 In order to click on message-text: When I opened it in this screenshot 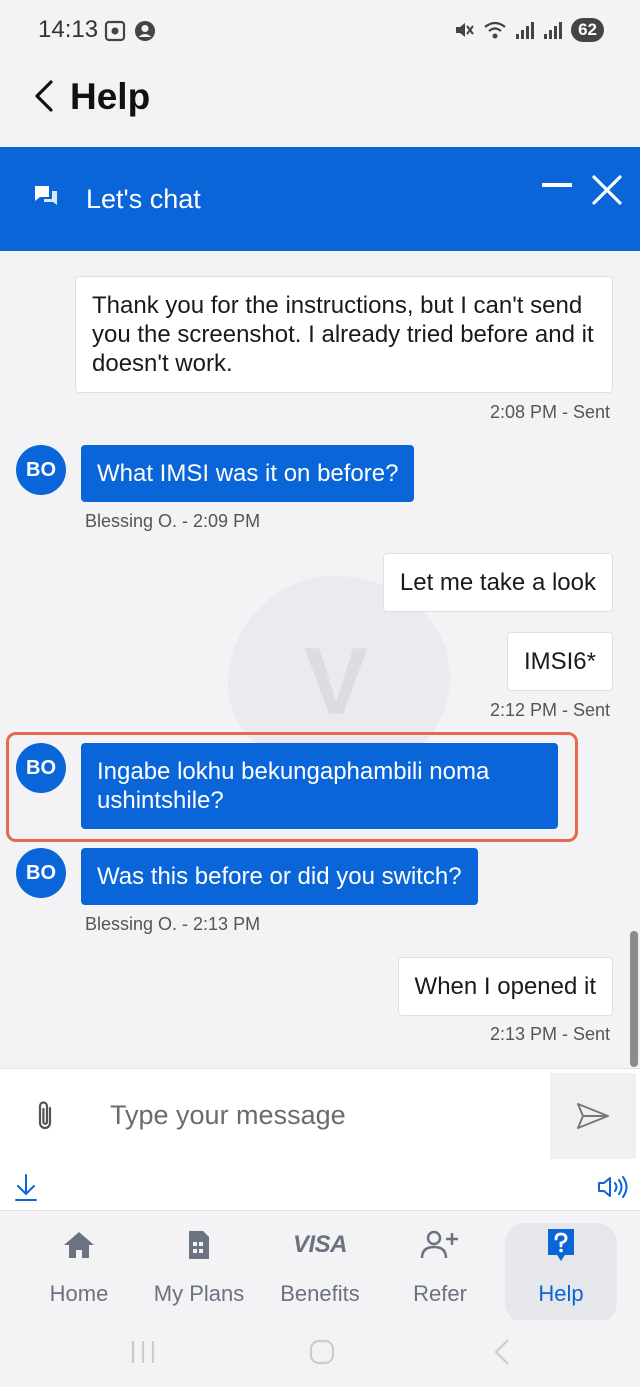, I will do `click(505, 986)`.